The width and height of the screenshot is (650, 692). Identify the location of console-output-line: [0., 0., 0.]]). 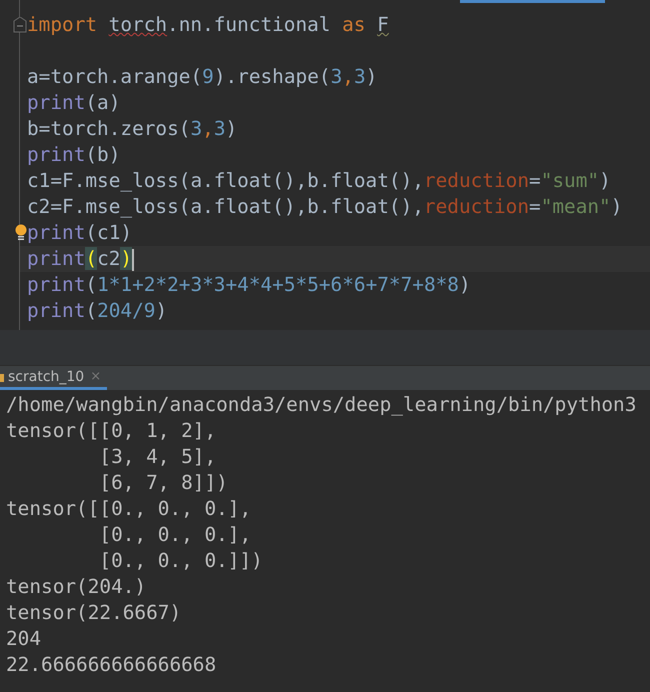
(181, 561).